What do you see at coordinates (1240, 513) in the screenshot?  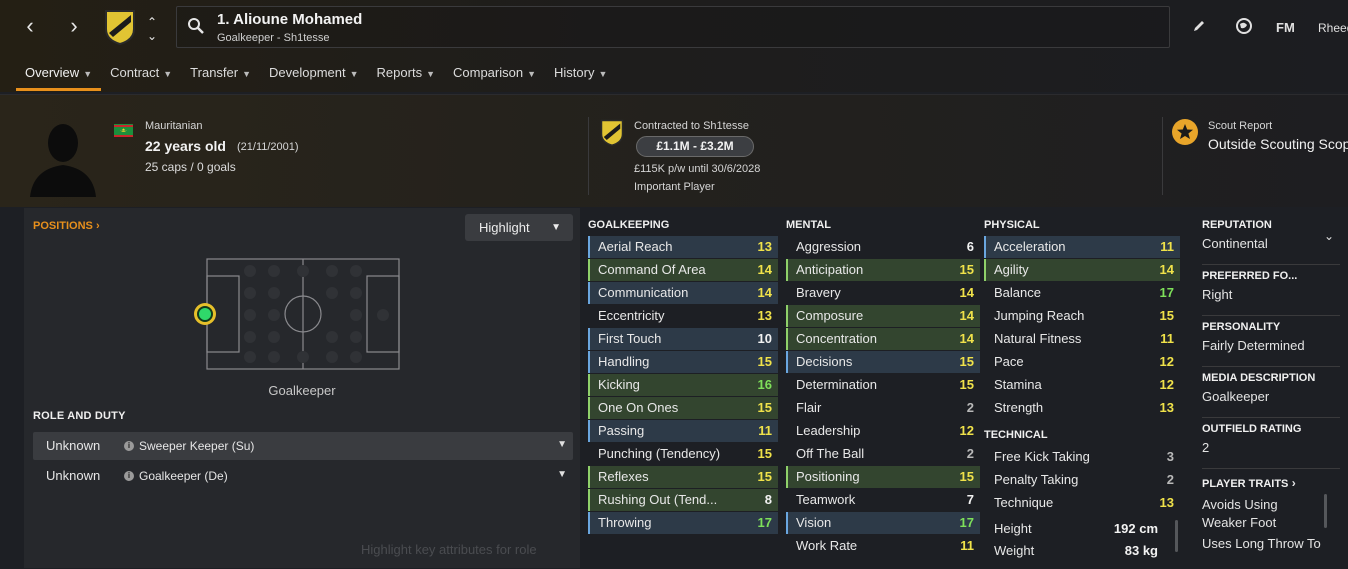 I see `trait-item: Avoids Using Weaker Foot` at bounding box center [1240, 513].